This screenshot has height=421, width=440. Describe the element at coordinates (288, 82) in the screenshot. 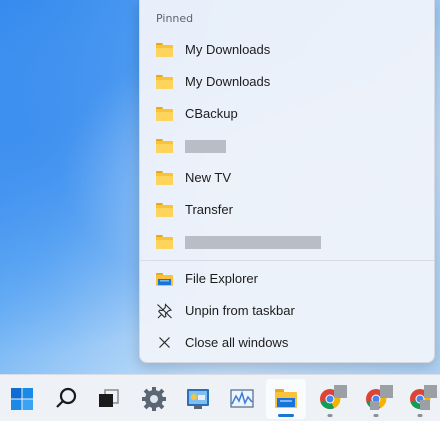

I see `pinned-item-my-downloads-2: My Downloads` at that location.